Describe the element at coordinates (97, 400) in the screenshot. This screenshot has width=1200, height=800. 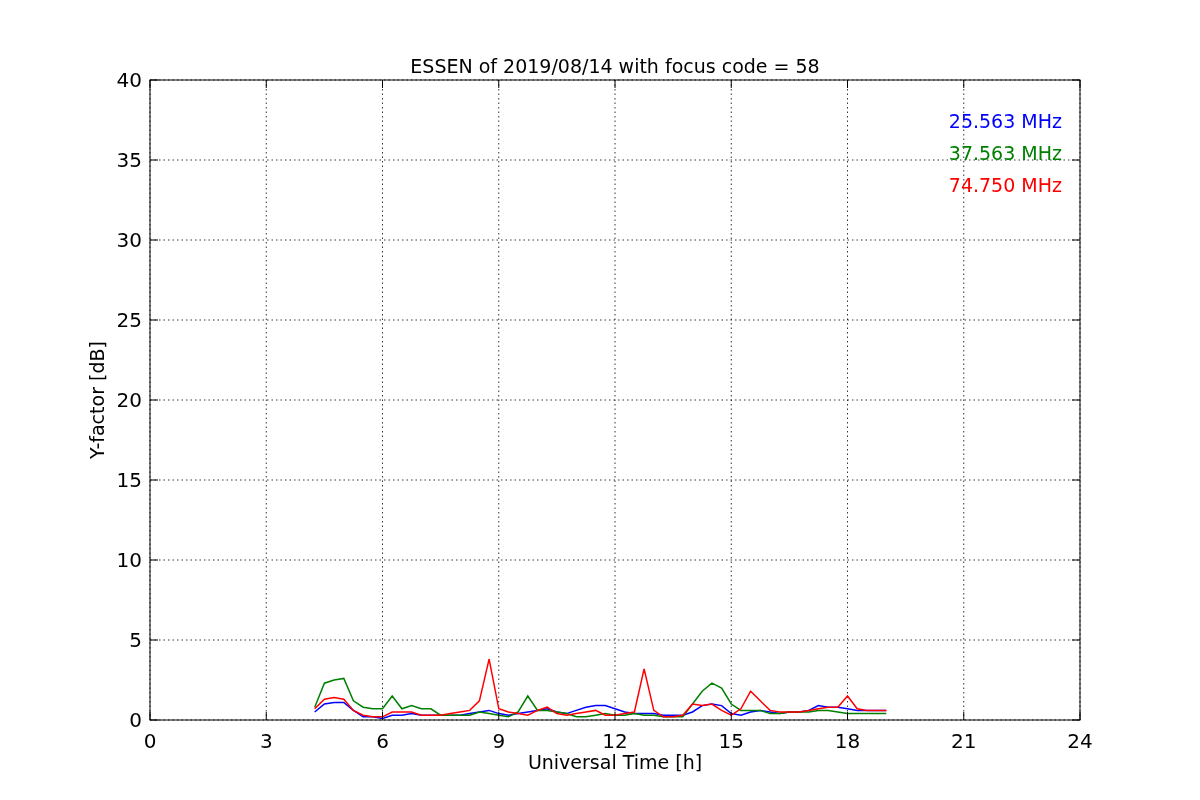
I see `y-axis-label: Y-factor [dB]` at that location.